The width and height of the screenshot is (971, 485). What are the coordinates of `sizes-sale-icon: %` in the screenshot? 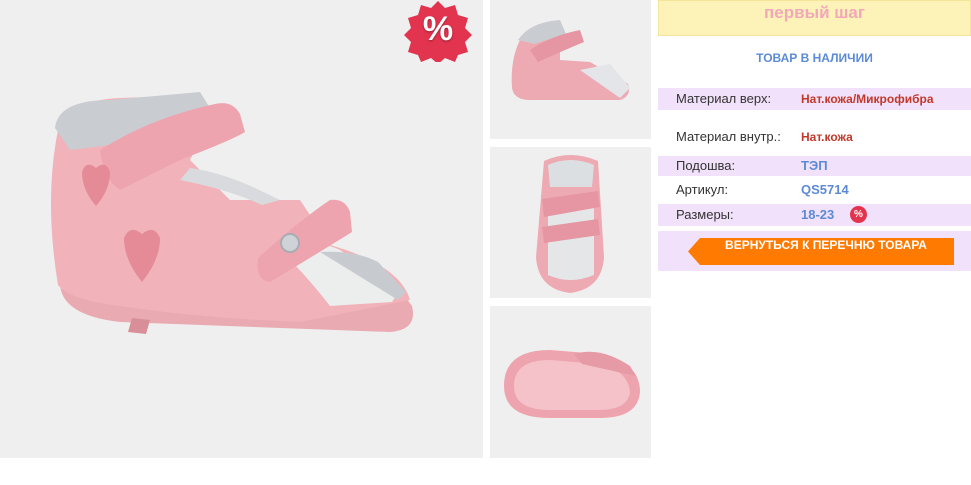 It's located at (858, 214).